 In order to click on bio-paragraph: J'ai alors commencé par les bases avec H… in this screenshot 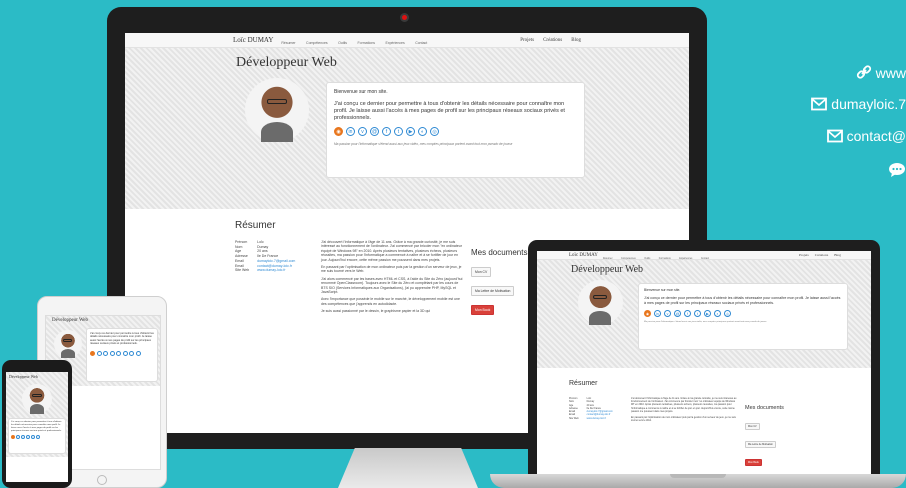, I will do `click(392, 285)`.